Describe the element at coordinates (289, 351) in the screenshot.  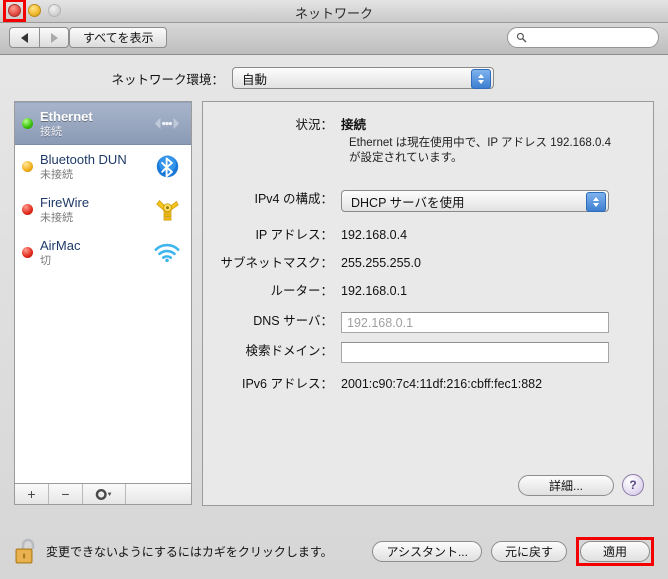
I see `search-domain-label: 検索ドメイン：` at that location.